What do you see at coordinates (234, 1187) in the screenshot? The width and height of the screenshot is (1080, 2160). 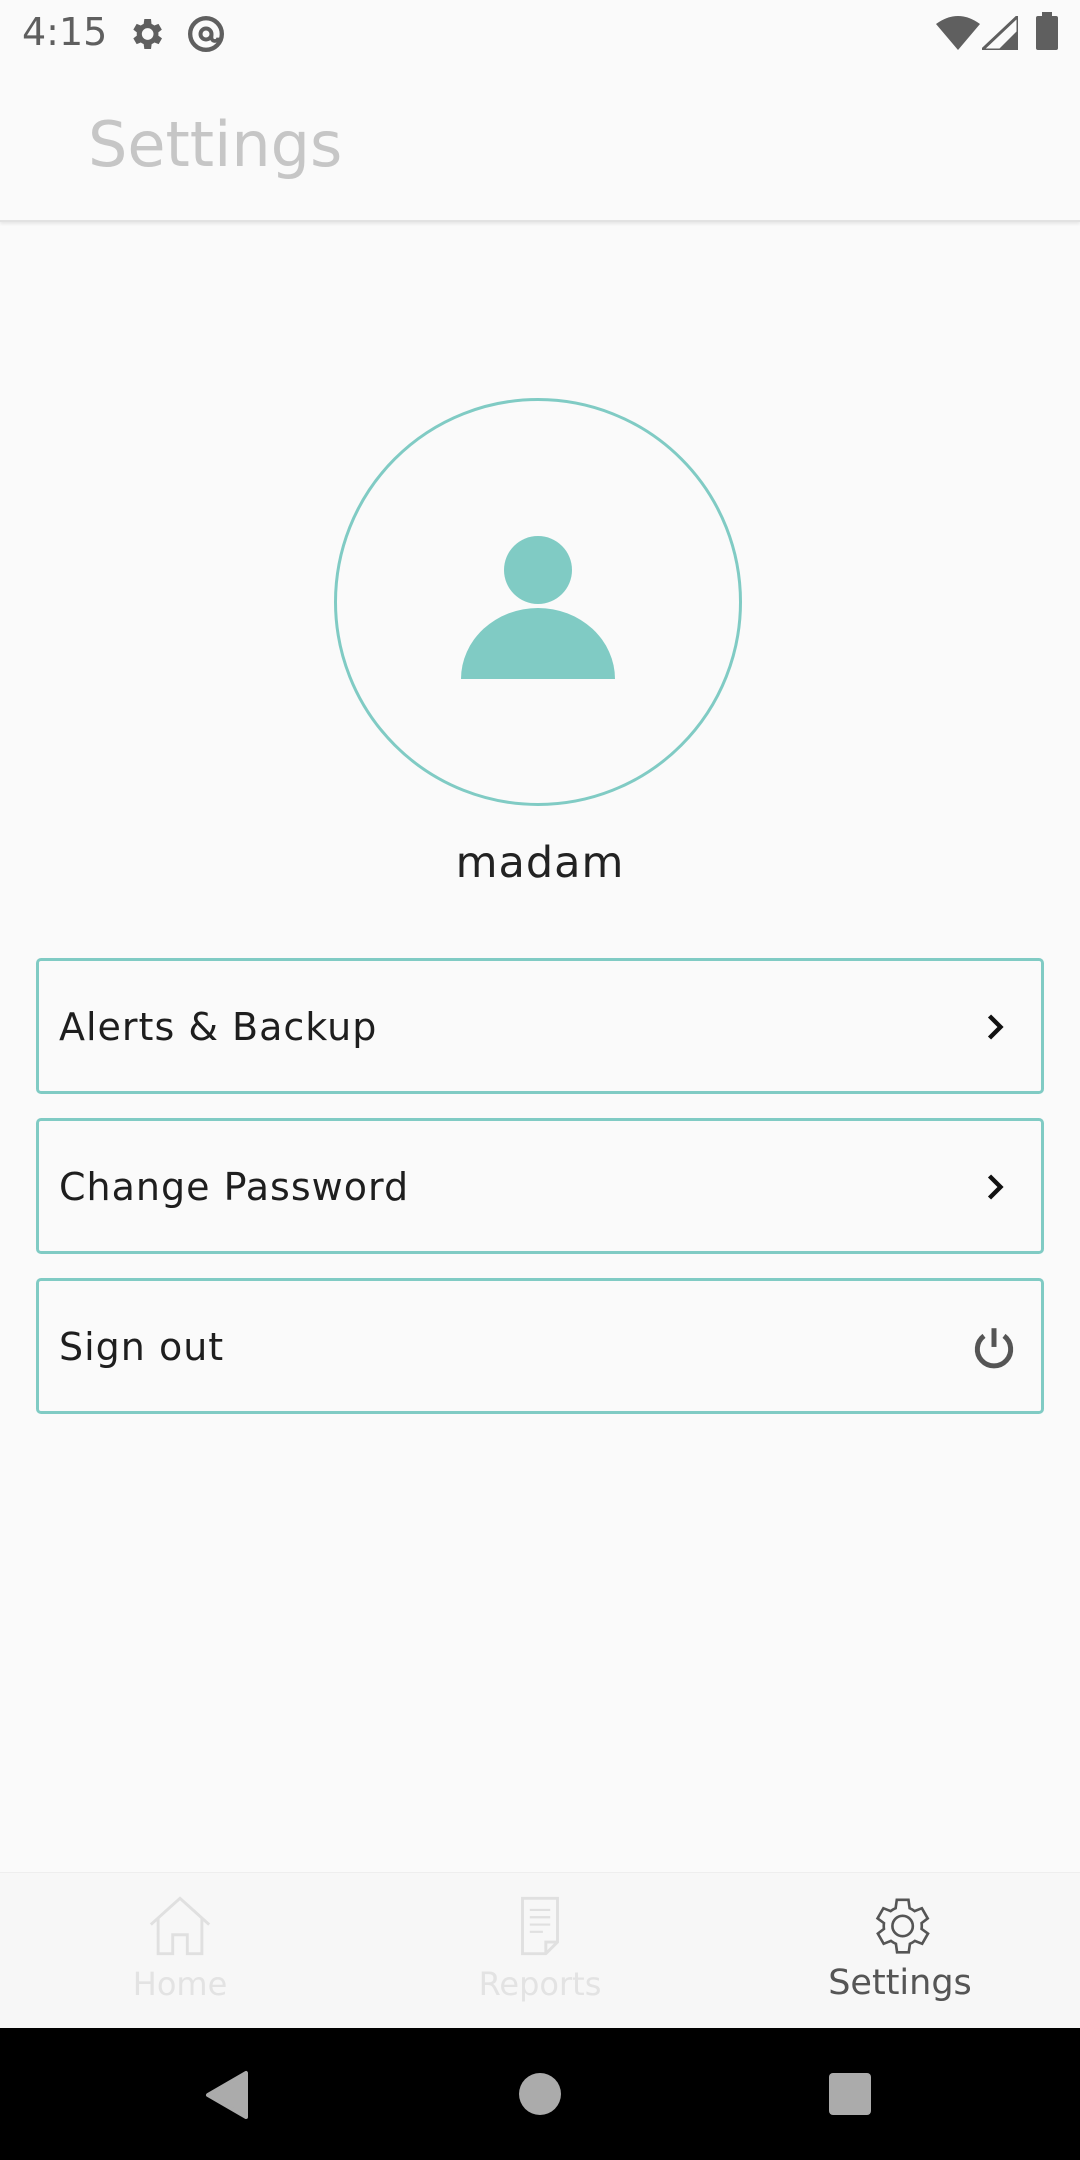 I see `menu-item-label: Change Password` at bounding box center [234, 1187].